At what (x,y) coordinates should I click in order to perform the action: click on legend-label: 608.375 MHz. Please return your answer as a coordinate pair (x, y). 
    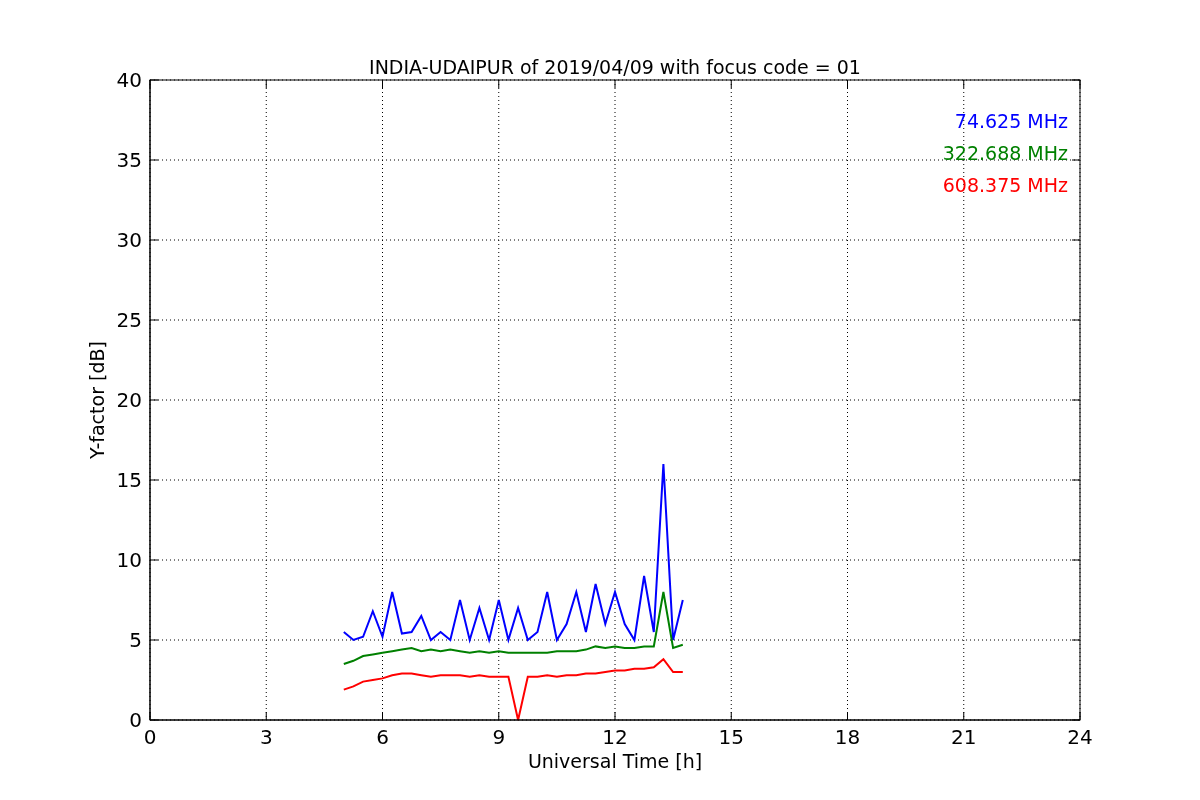
    Looking at the image, I should click on (1005, 185).